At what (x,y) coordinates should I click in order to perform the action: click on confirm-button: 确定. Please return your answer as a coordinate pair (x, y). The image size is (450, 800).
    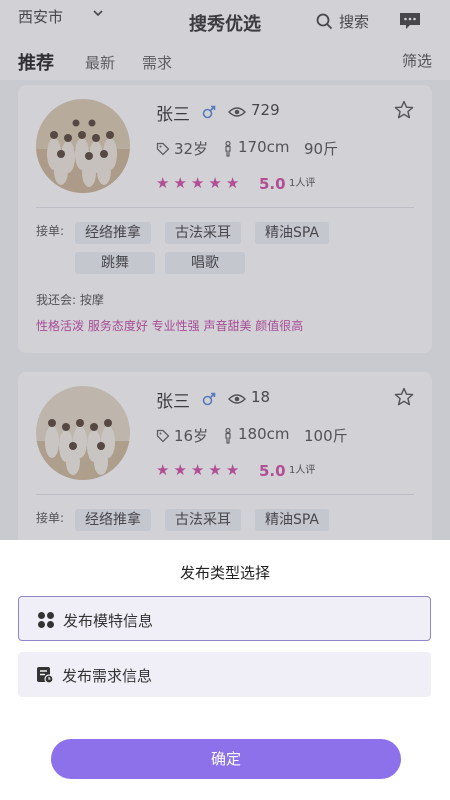
    Looking at the image, I should click on (226, 759).